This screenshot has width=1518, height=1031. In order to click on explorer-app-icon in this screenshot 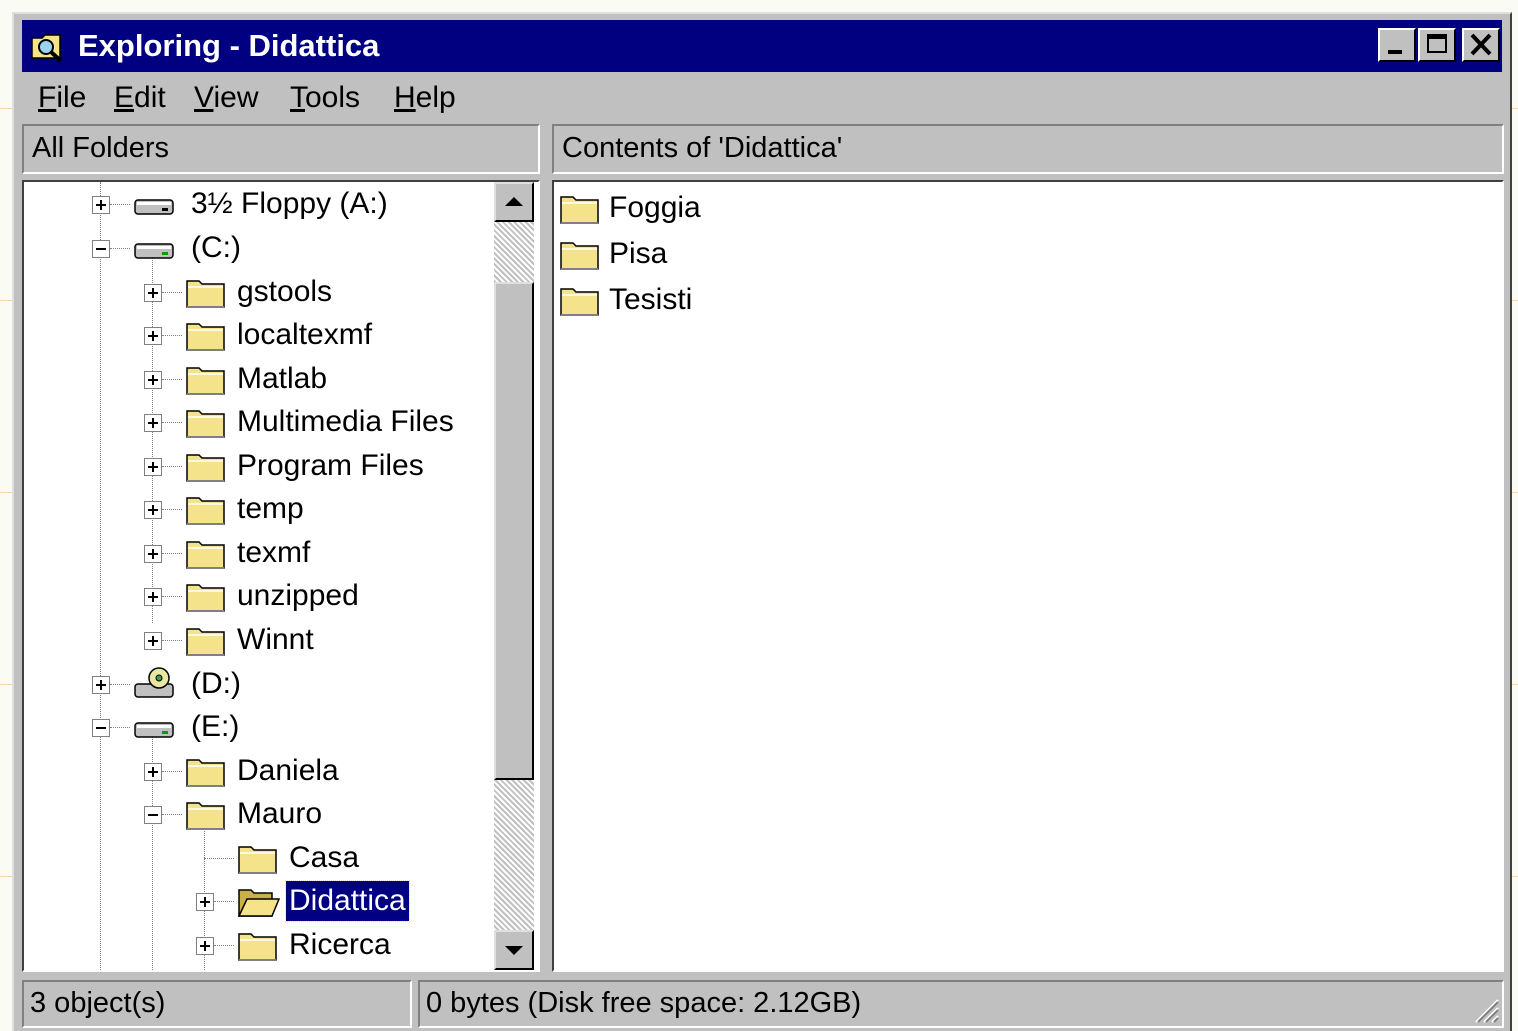, I will do `click(47, 48)`.